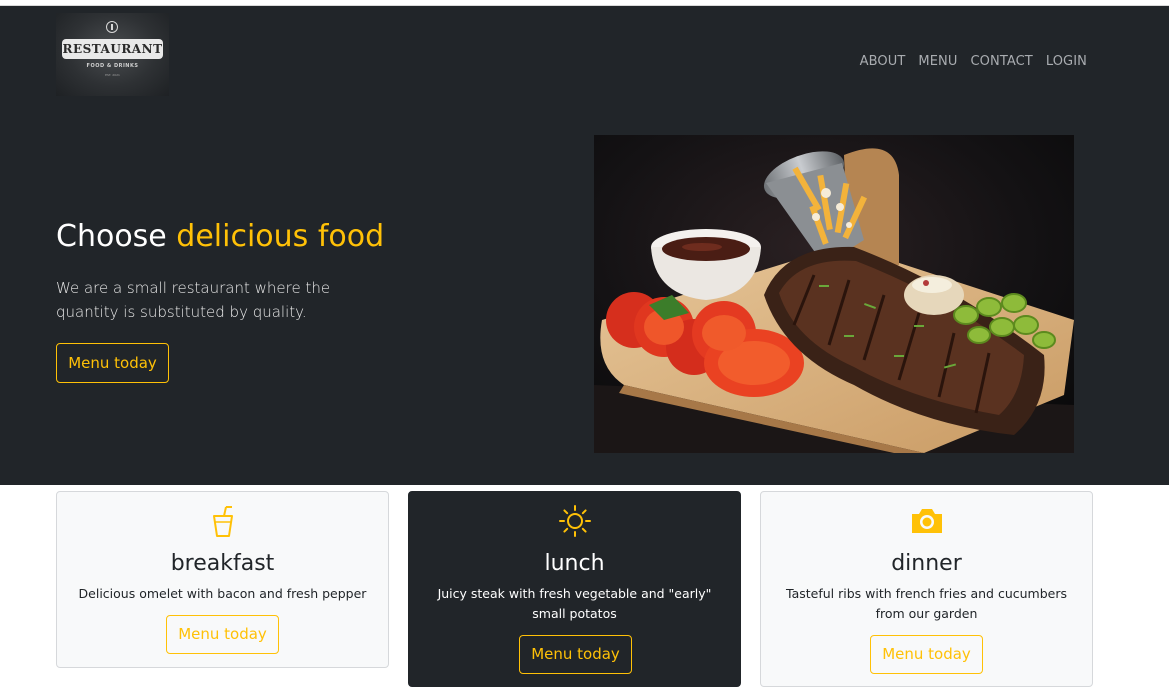 The height and width of the screenshot is (689, 1169). I want to click on card-breakfast-menu-button: Menu today, so click(222, 634).